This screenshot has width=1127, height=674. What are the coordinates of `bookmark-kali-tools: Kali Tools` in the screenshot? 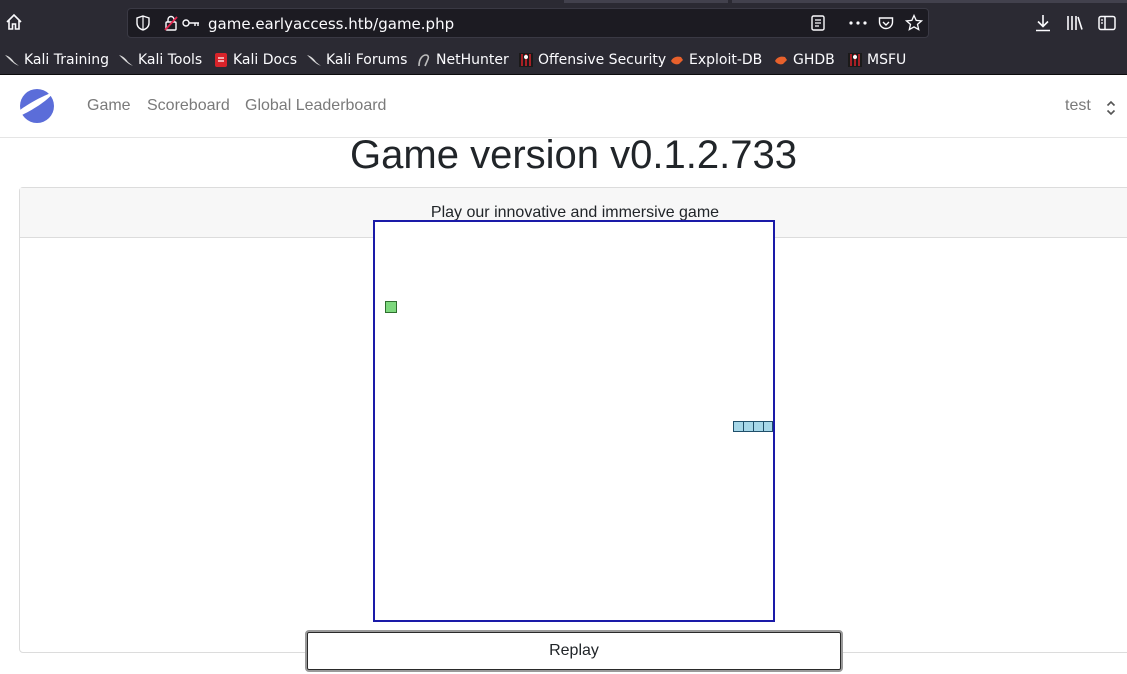 It's located at (160, 60).